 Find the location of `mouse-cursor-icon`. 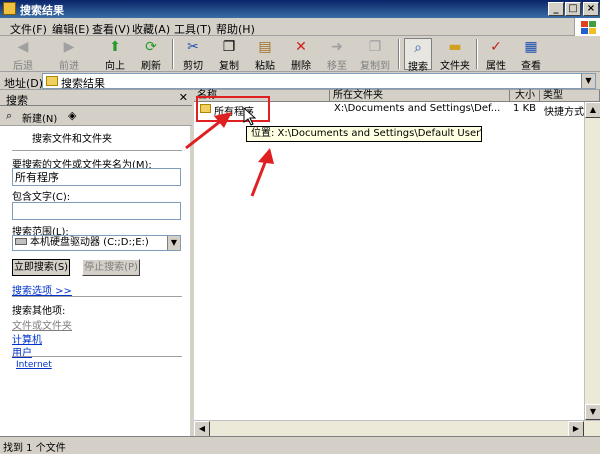

mouse-cursor-icon is located at coordinates (250, 116).